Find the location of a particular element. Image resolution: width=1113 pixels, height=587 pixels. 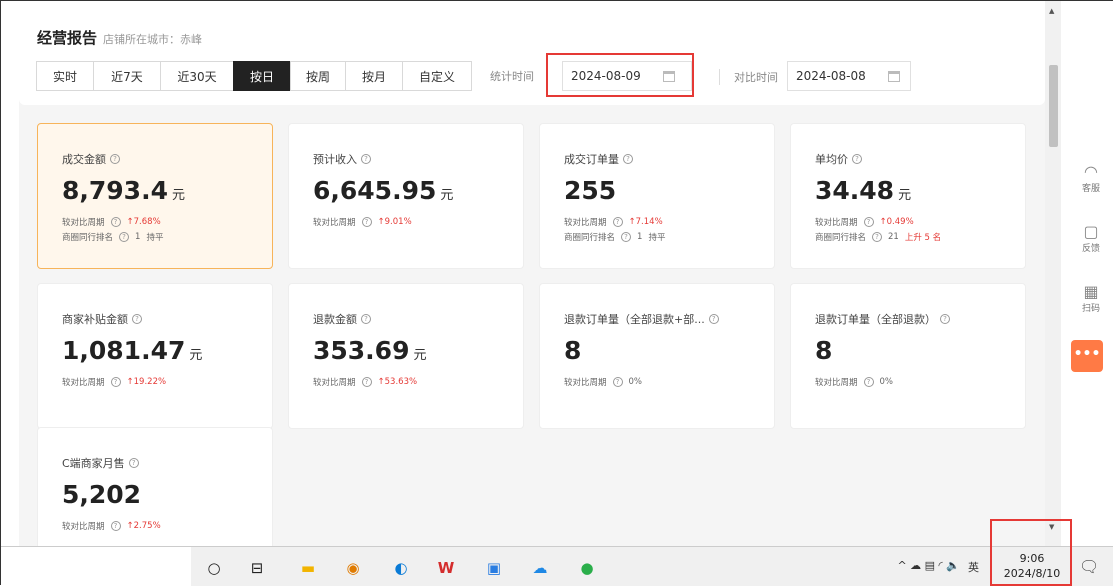

task-view-icon: ⊟ is located at coordinates (257, 568).